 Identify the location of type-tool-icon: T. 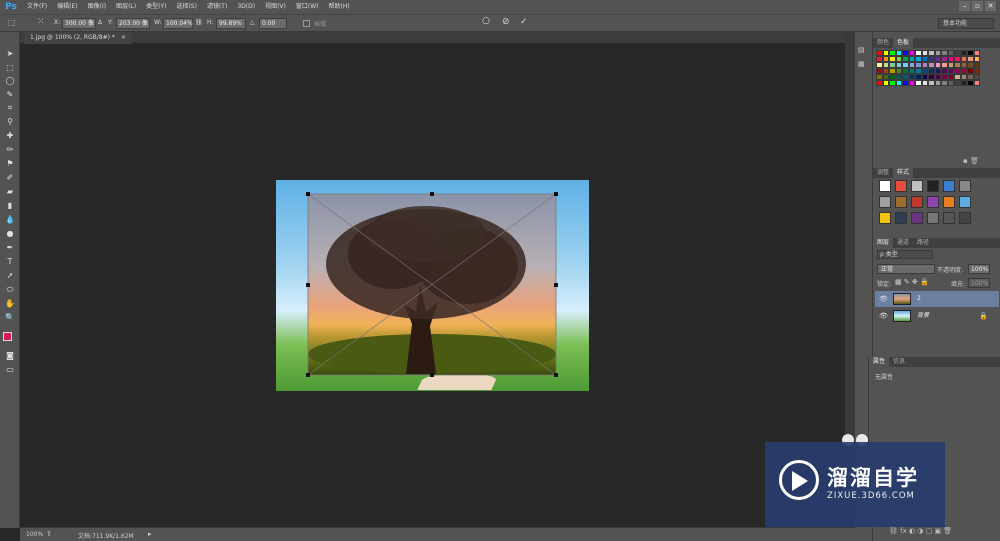
(10, 261).